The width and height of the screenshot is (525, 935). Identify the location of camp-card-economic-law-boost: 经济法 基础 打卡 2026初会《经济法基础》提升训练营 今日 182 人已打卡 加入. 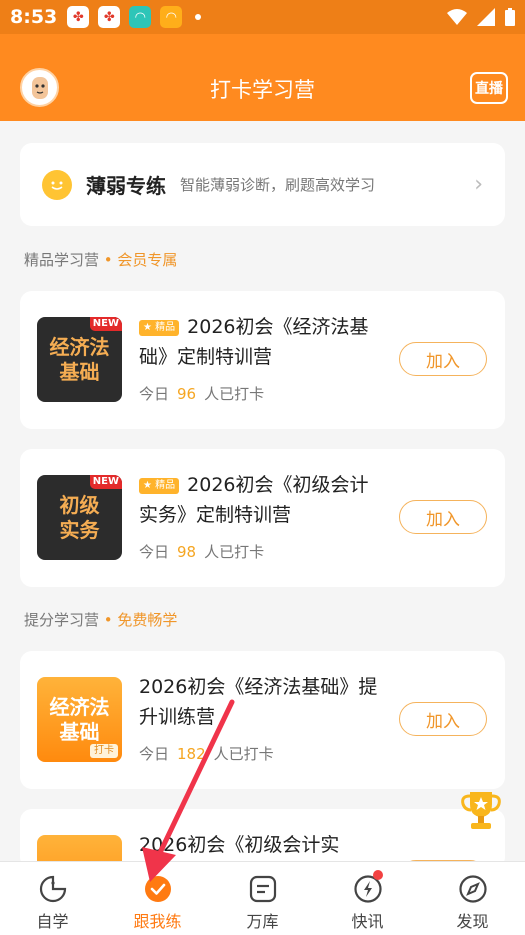
(262, 720).